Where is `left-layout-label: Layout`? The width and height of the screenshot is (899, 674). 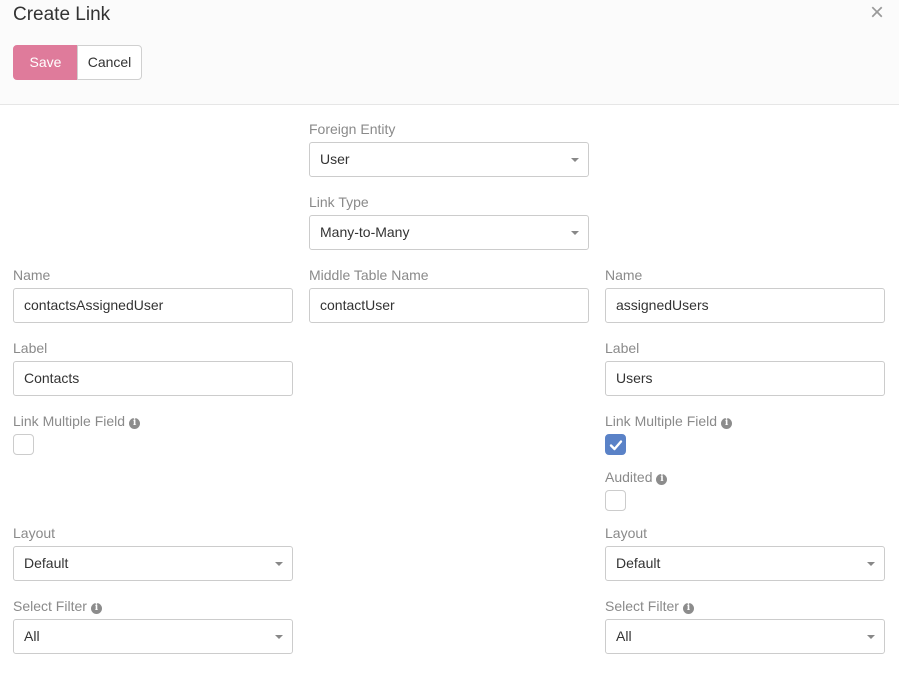
left-layout-label: Layout is located at coordinates (34, 533).